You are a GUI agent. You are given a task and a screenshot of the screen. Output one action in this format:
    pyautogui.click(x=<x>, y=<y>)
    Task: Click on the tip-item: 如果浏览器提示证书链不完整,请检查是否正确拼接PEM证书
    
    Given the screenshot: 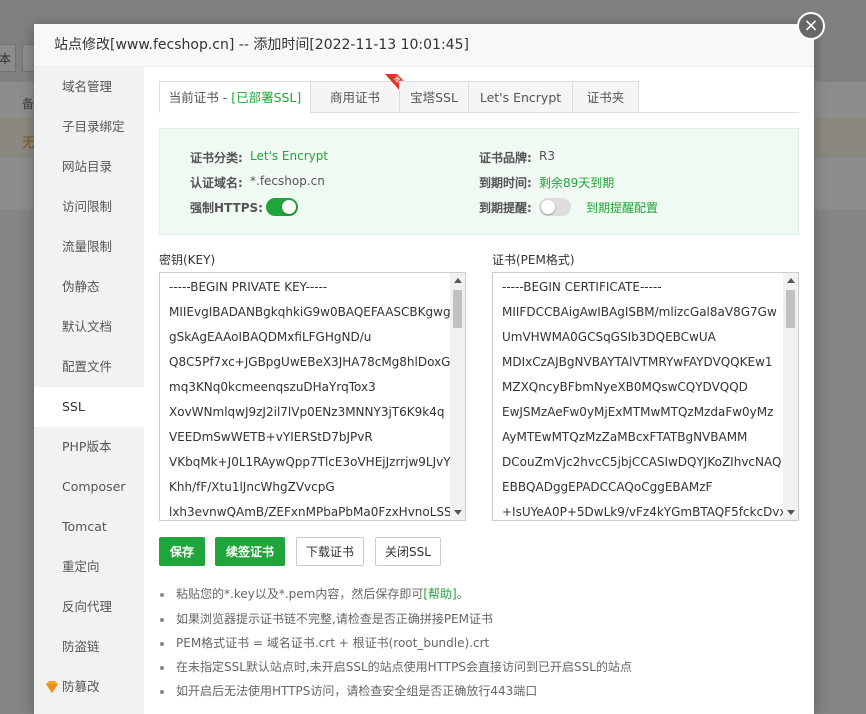 What is the action you would take?
    pyautogui.click(x=326, y=618)
    